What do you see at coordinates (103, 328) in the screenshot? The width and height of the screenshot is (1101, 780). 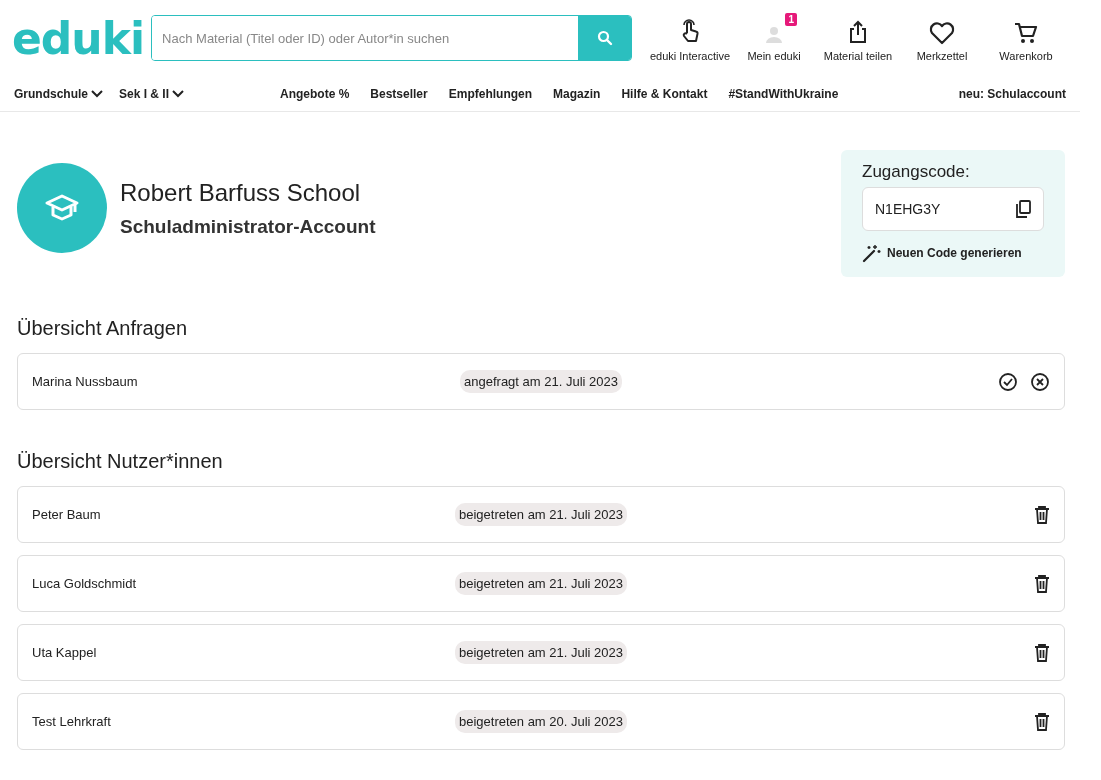 I see `section-title: Übersicht Anfragen` at bounding box center [103, 328].